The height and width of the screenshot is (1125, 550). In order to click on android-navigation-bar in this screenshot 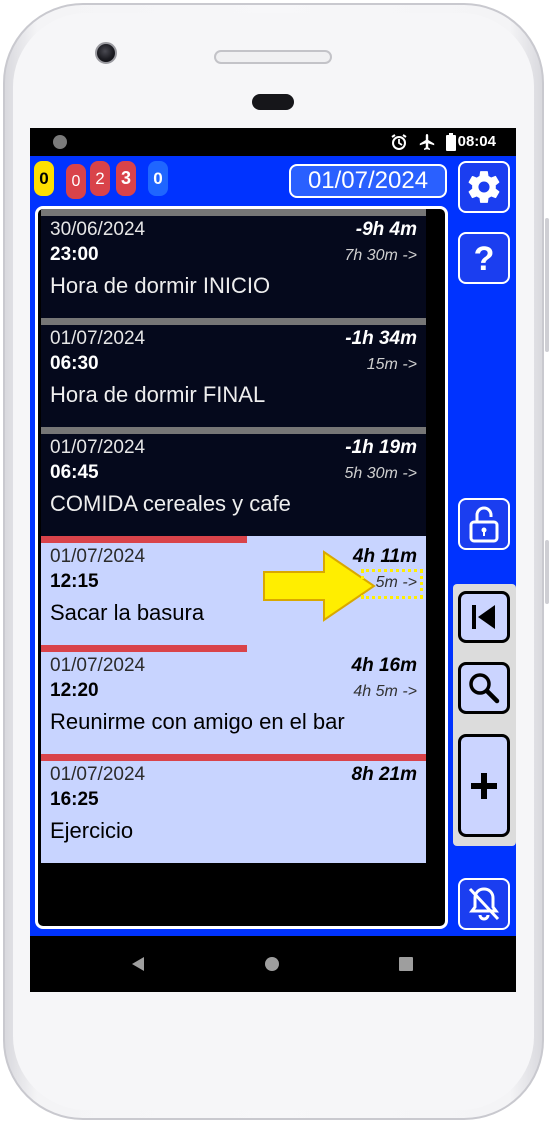, I will do `click(273, 964)`.